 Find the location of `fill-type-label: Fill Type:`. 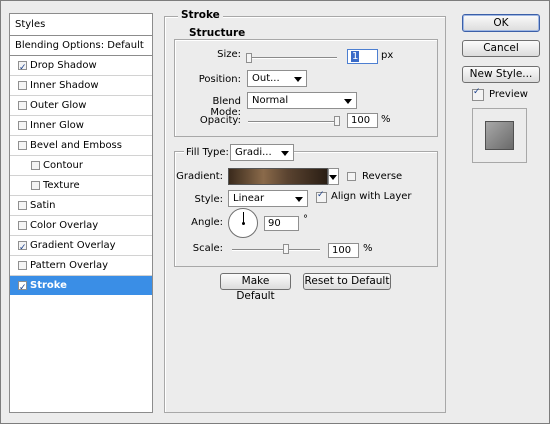

fill-type-label: Fill Type: is located at coordinates (207, 152).